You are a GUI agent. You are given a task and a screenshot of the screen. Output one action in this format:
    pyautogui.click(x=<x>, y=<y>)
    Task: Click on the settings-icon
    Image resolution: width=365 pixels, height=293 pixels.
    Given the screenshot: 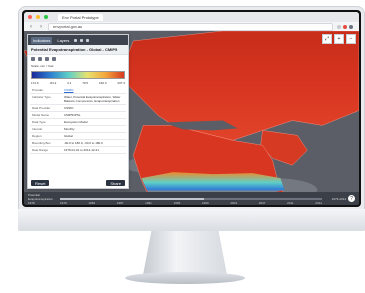 What is the action you would take?
    pyautogui.click(x=76, y=40)
    